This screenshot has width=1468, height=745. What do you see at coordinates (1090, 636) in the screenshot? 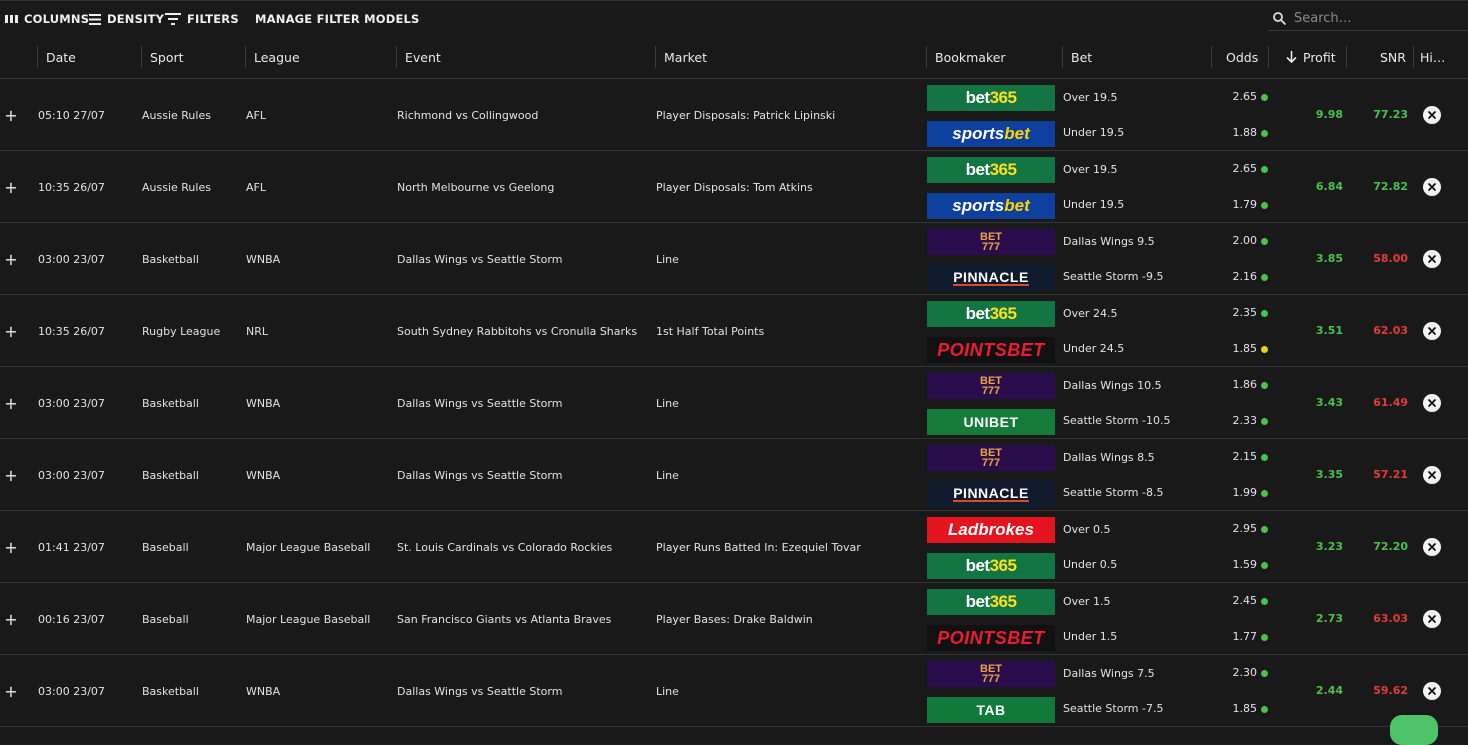
I see `cell-bet: Under 1.5` at bounding box center [1090, 636].